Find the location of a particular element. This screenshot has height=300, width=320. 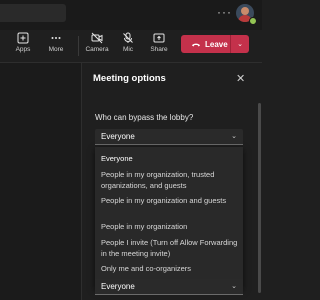

share-icon is located at coordinates (159, 38).